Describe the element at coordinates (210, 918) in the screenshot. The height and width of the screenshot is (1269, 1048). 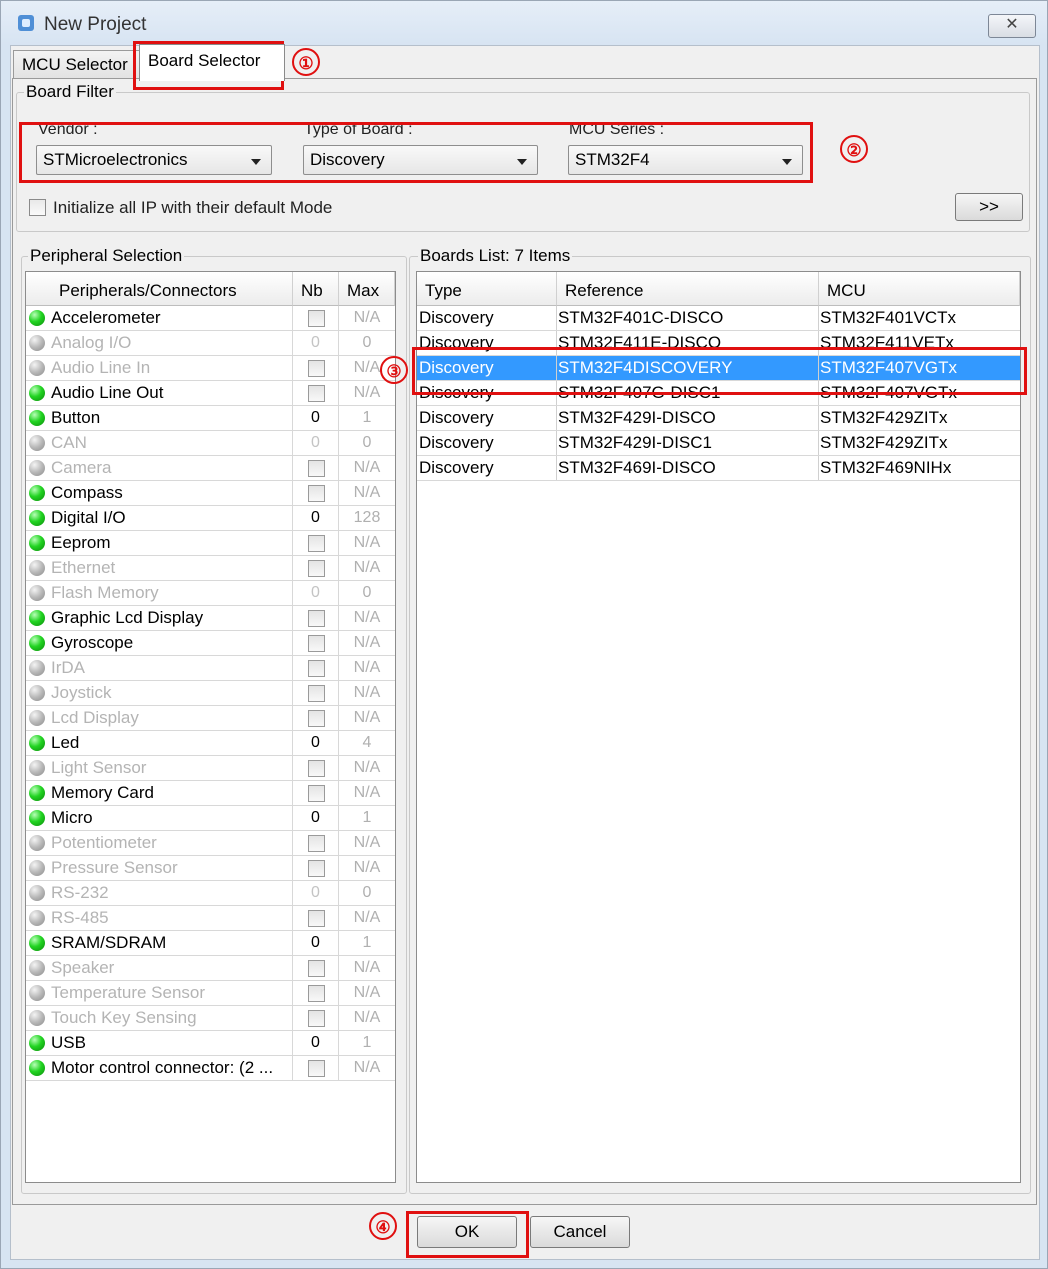
I see `table-row: RS-485 N/A` at that location.